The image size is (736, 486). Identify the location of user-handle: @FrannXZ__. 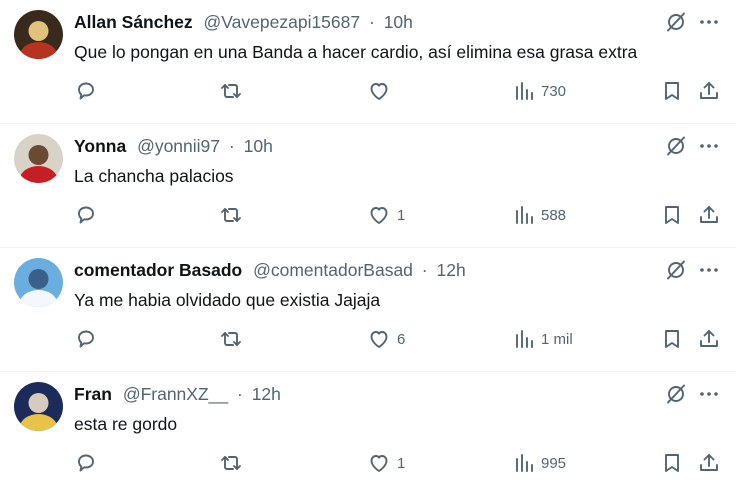
(175, 394).